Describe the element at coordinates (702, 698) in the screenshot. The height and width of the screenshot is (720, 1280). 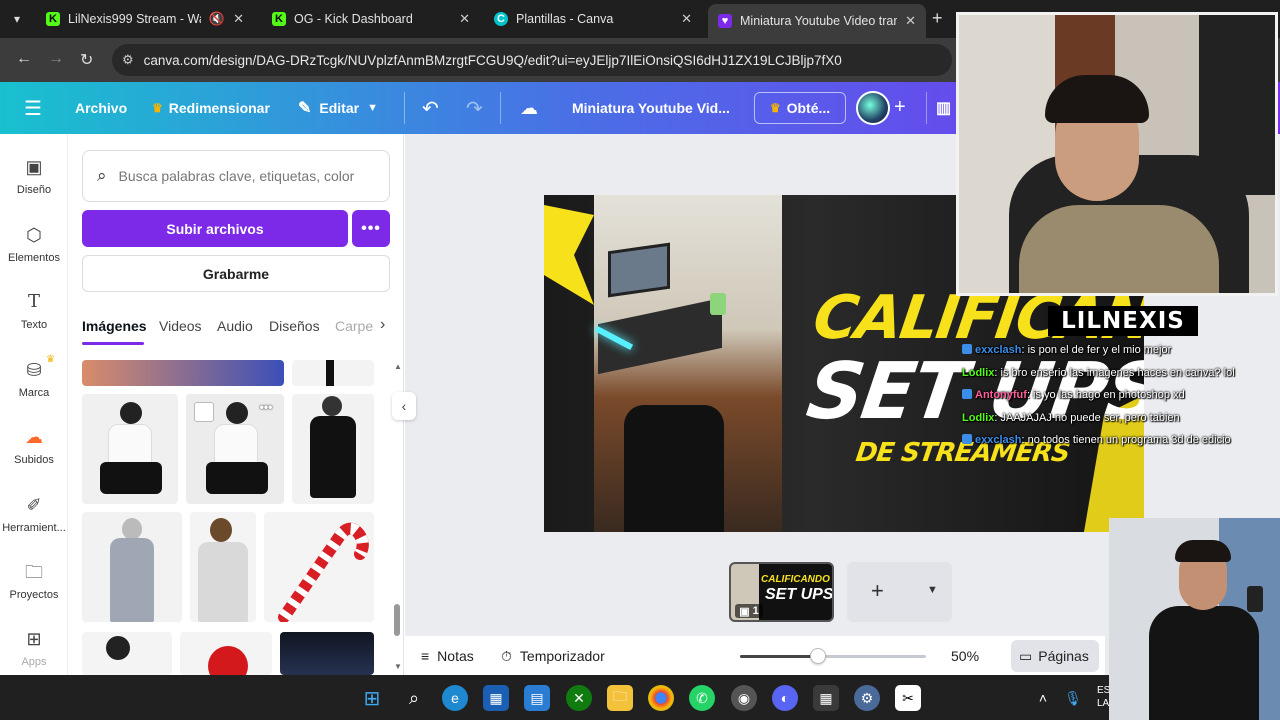
I see `whatsapp-icon: ✆` at that location.